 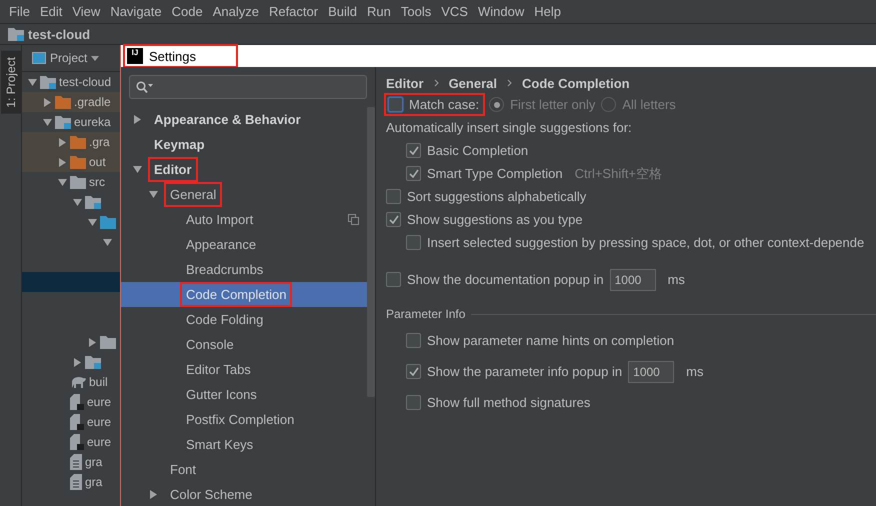 What do you see at coordinates (78, 382) in the screenshot?
I see `elephant-icon` at bounding box center [78, 382].